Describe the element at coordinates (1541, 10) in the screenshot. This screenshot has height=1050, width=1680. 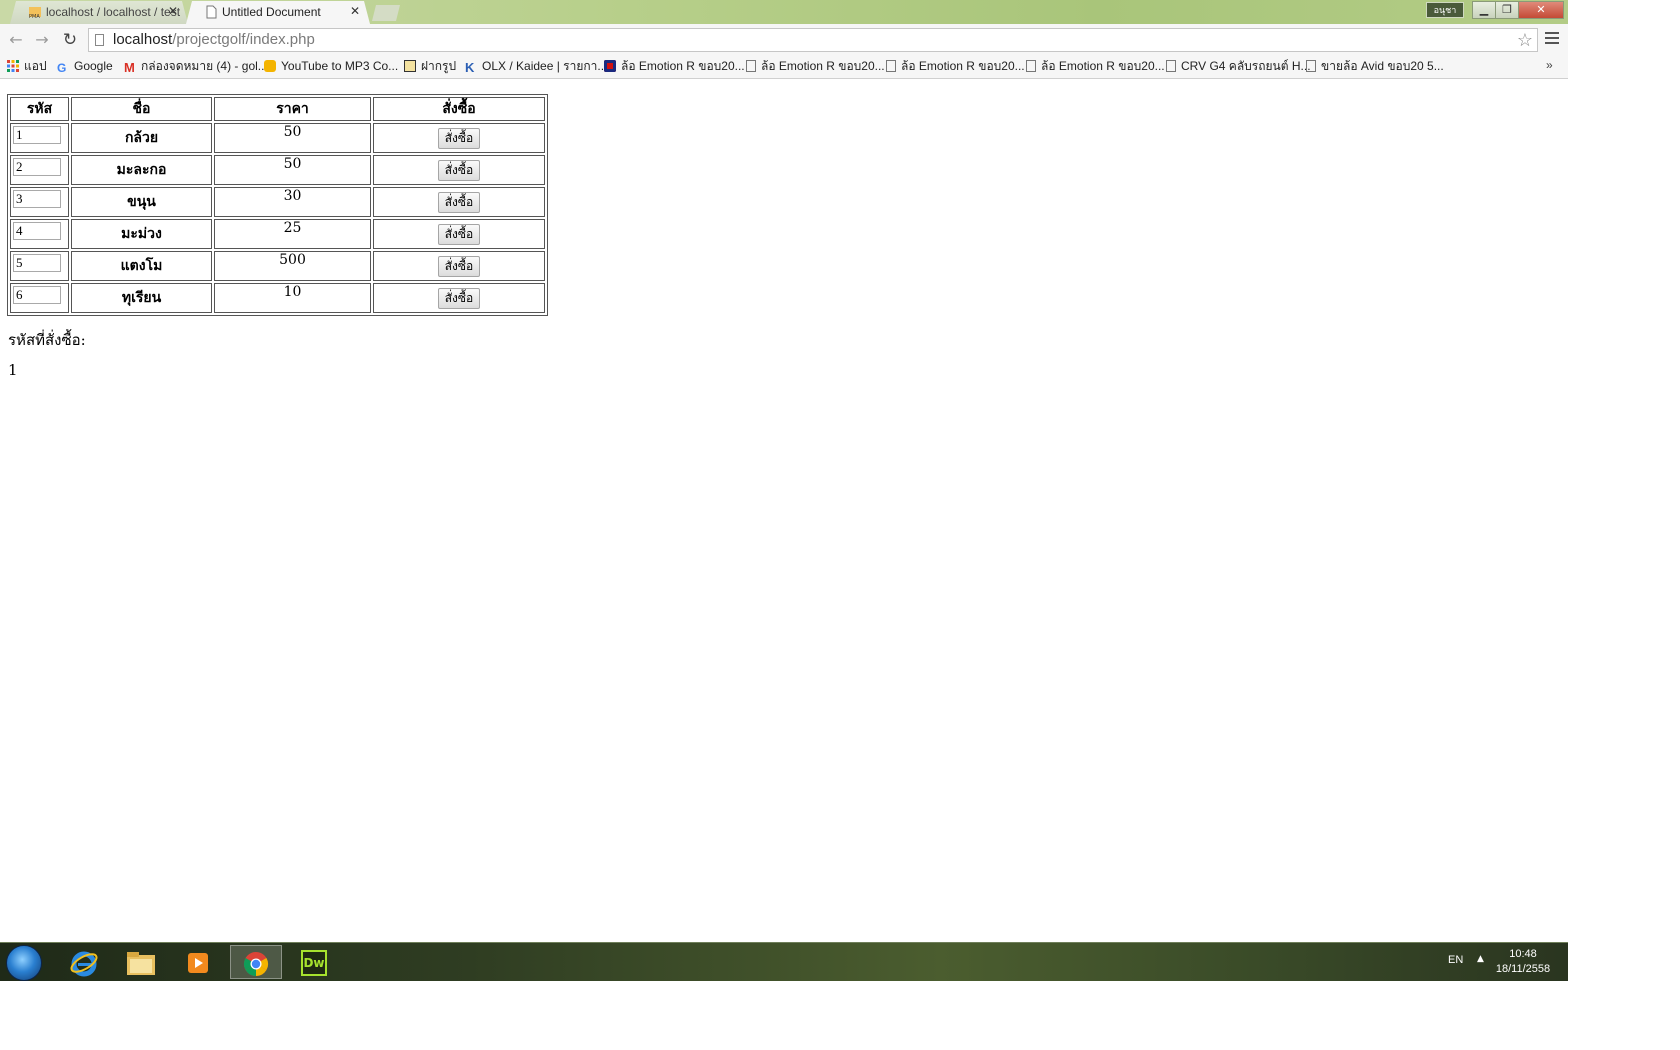
I see `close-window-button: ✕` at that location.